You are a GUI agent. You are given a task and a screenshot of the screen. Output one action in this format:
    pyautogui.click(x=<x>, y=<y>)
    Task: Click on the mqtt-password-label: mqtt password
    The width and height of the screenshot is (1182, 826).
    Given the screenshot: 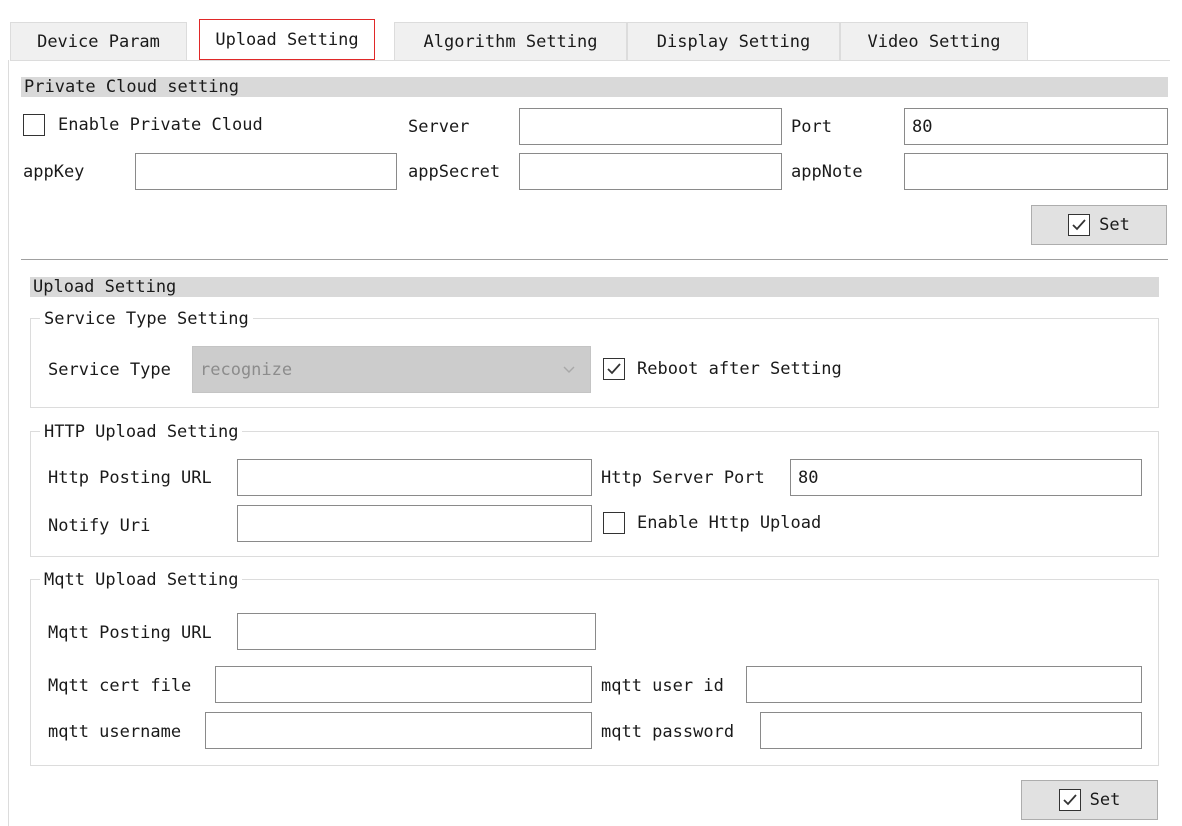 What is the action you would take?
    pyautogui.click(x=668, y=732)
    